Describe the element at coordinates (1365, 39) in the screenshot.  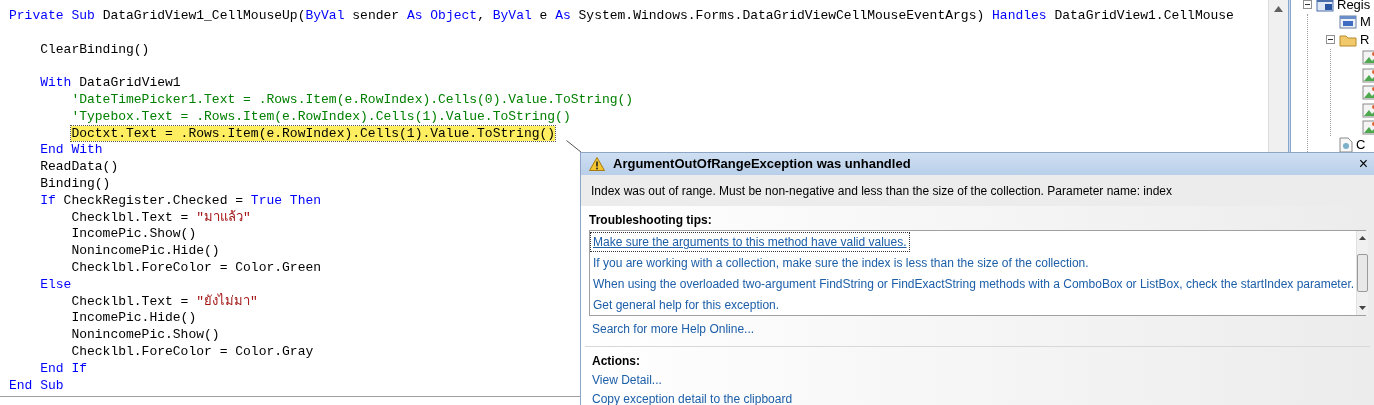
I see `tree-item-label: R` at that location.